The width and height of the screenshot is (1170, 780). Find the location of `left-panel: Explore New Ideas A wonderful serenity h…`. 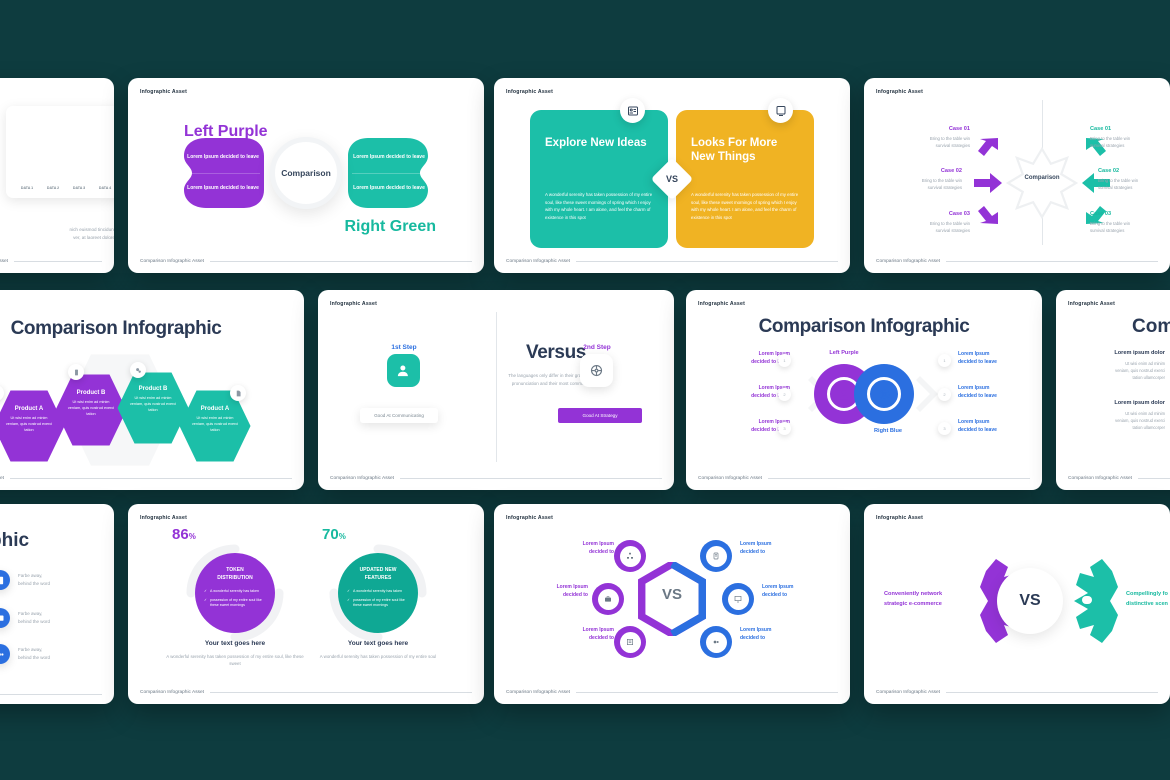

left-panel: Explore New Ideas A wonderful serenity h… is located at coordinates (599, 179).